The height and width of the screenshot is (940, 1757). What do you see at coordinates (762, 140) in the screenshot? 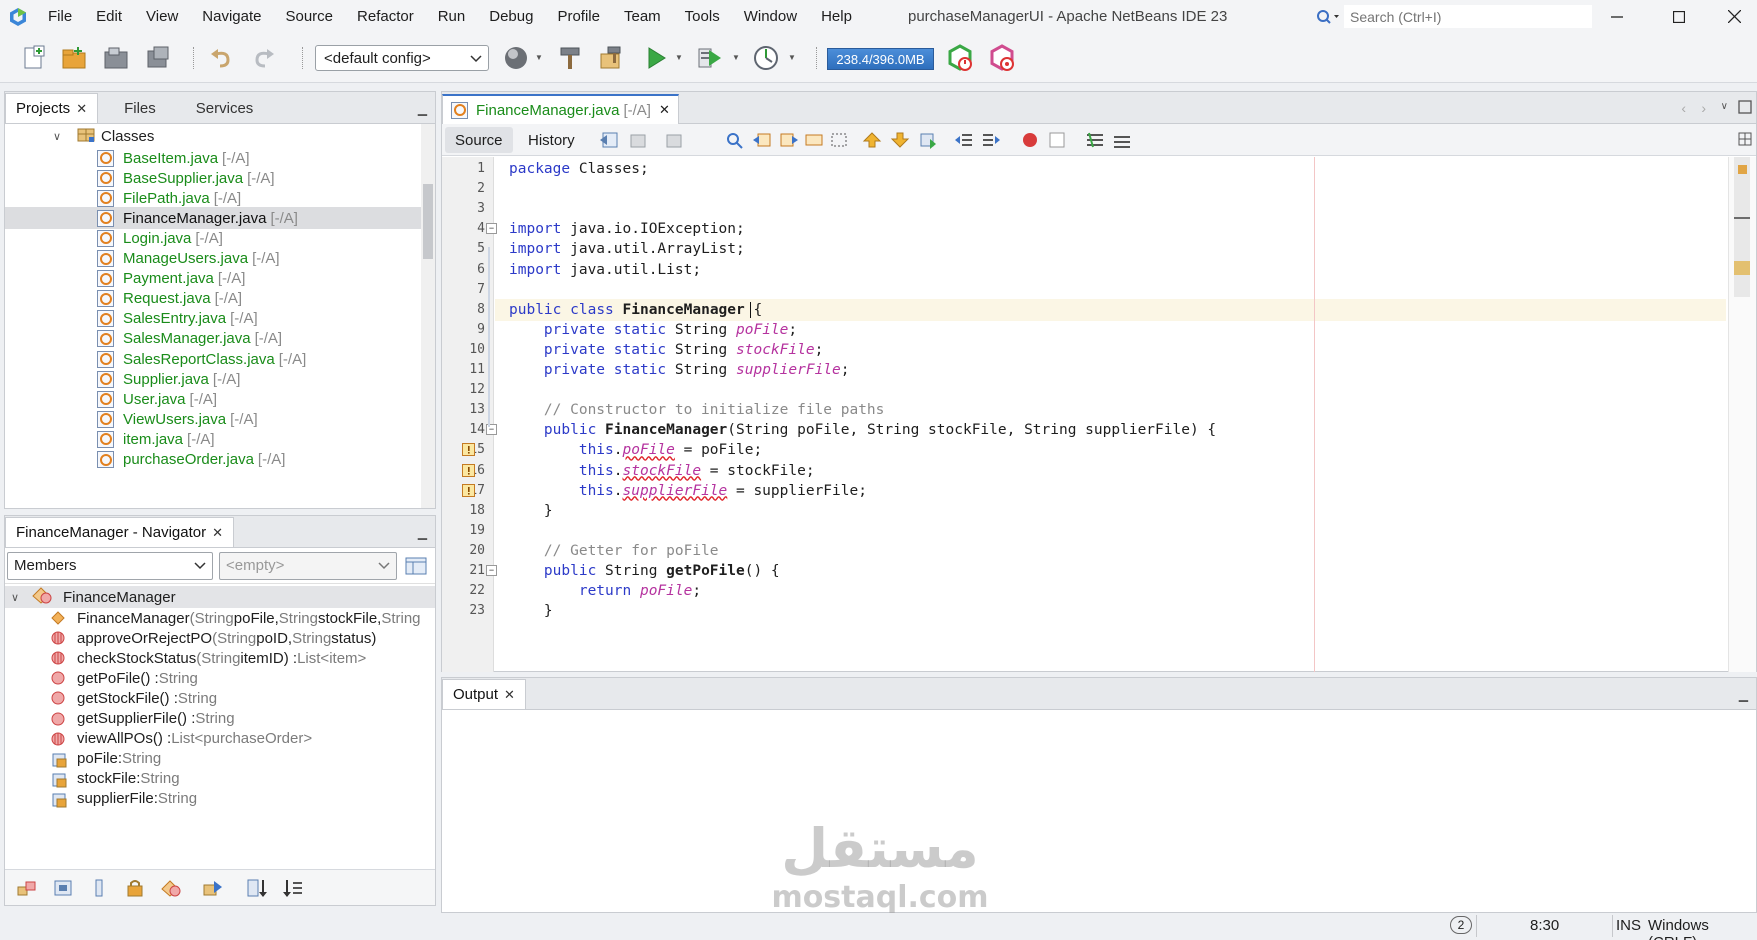
I see `find-previous-icon` at bounding box center [762, 140].